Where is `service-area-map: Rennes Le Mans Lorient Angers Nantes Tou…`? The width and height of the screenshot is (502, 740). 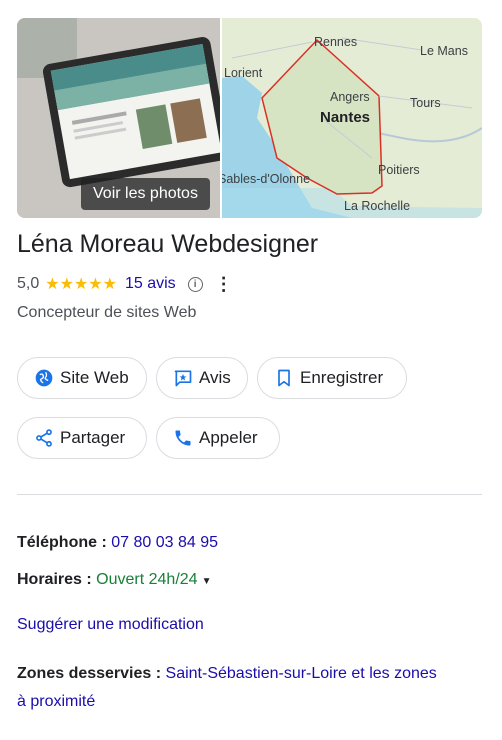 service-area-map: Rennes Le Mans Lorient Angers Nantes Tou… is located at coordinates (352, 118).